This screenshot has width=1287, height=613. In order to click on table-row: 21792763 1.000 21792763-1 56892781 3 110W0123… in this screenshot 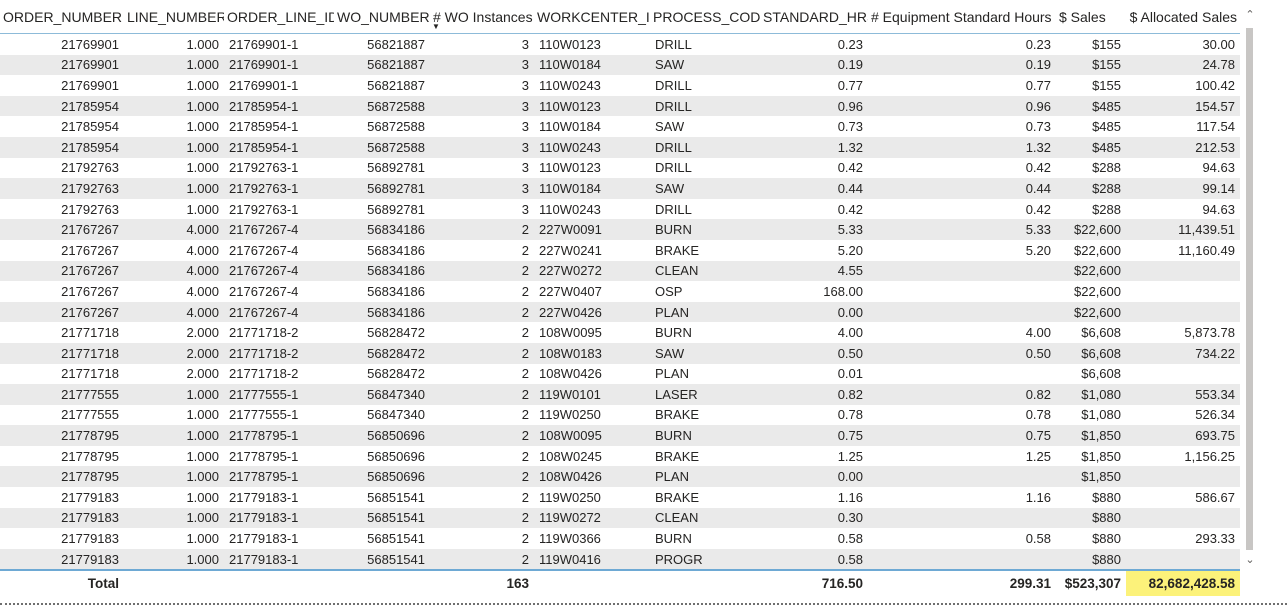, I will do `click(620, 168)`.